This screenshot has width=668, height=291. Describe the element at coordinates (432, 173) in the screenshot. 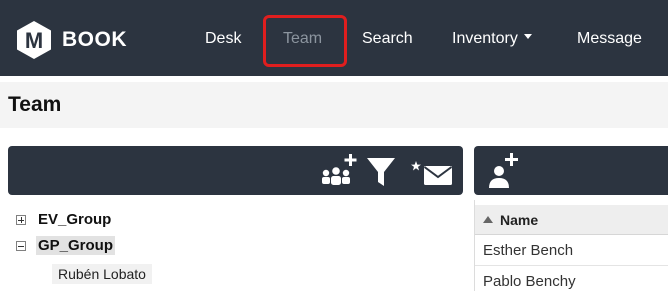

I see `bulk-message-icon` at that location.